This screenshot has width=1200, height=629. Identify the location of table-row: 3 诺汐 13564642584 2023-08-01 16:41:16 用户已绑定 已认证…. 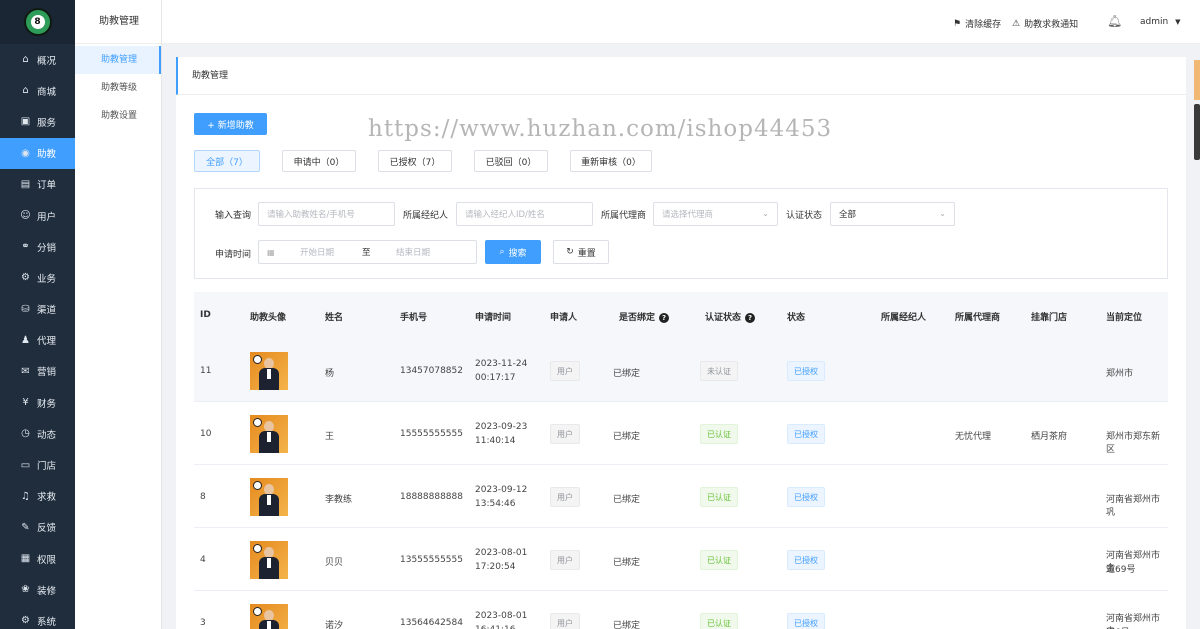
(681, 610).